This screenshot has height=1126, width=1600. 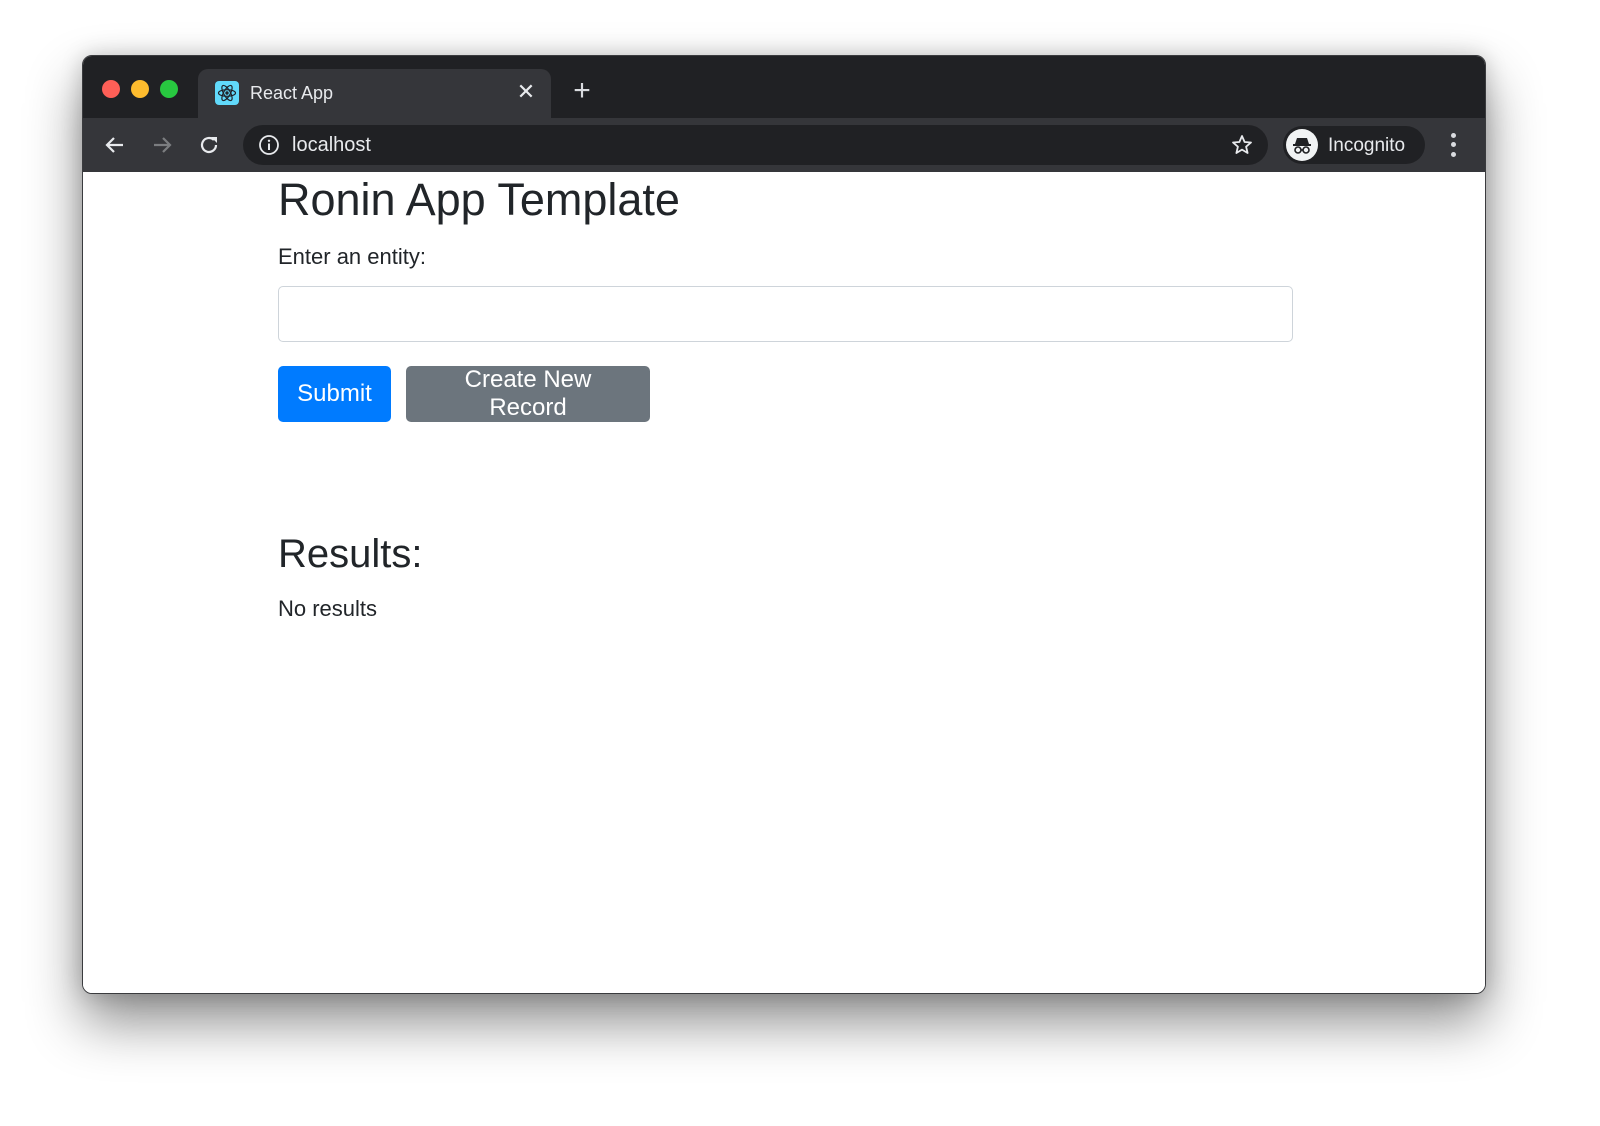 What do you see at coordinates (111, 89) in the screenshot?
I see `window-close-button` at bounding box center [111, 89].